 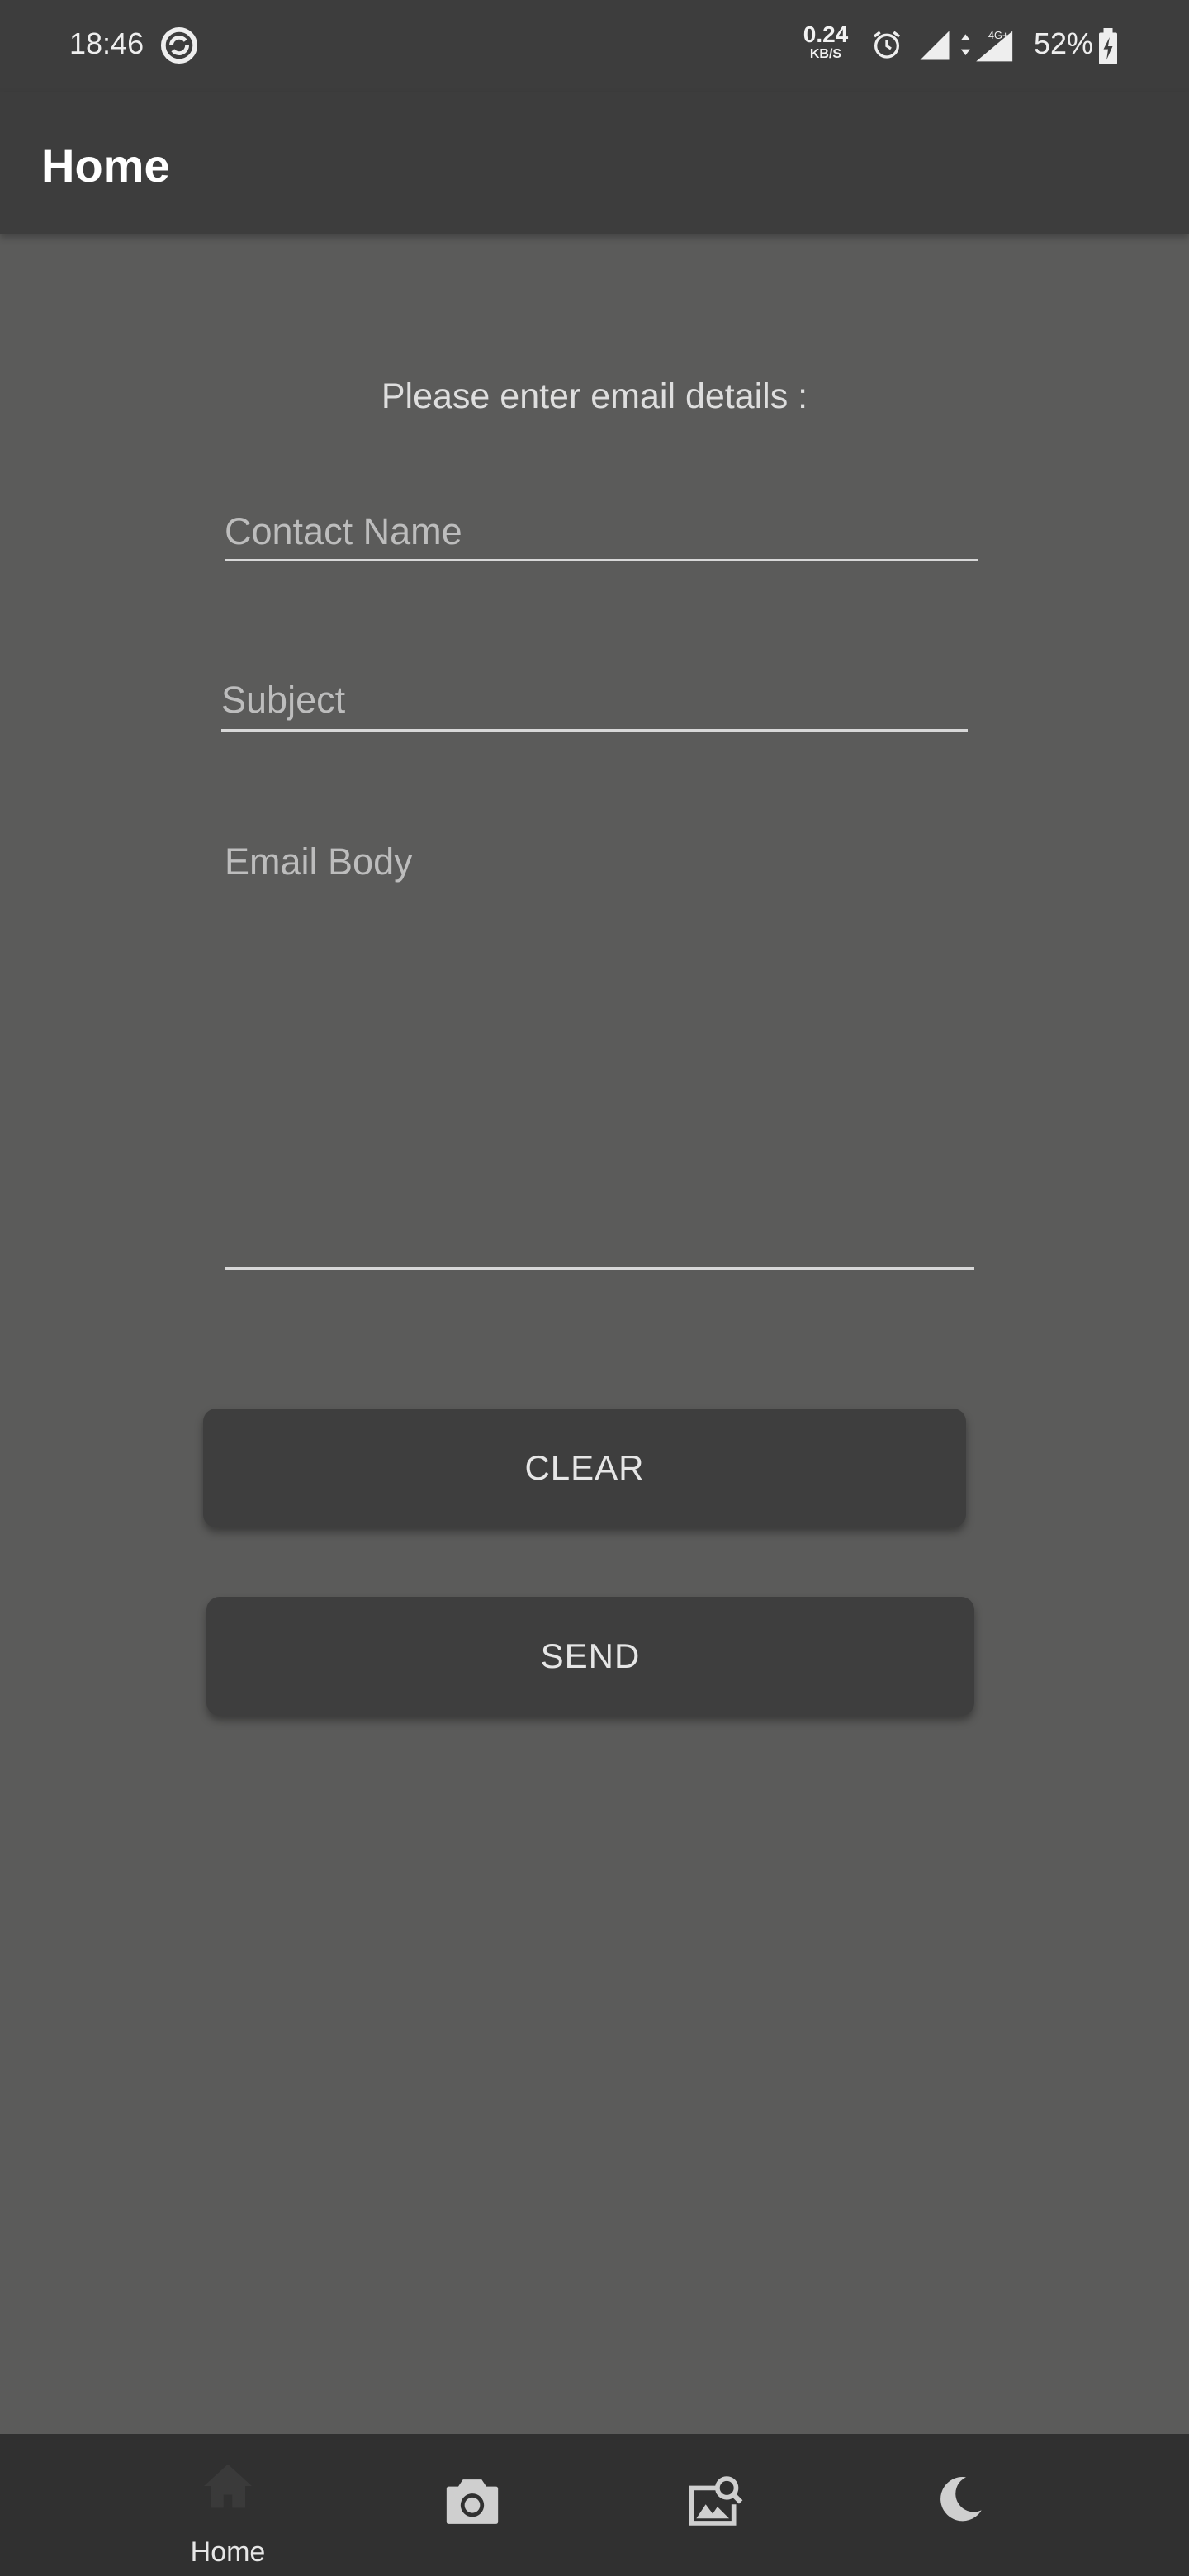 I want to click on subject-field, so click(x=594, y=700).